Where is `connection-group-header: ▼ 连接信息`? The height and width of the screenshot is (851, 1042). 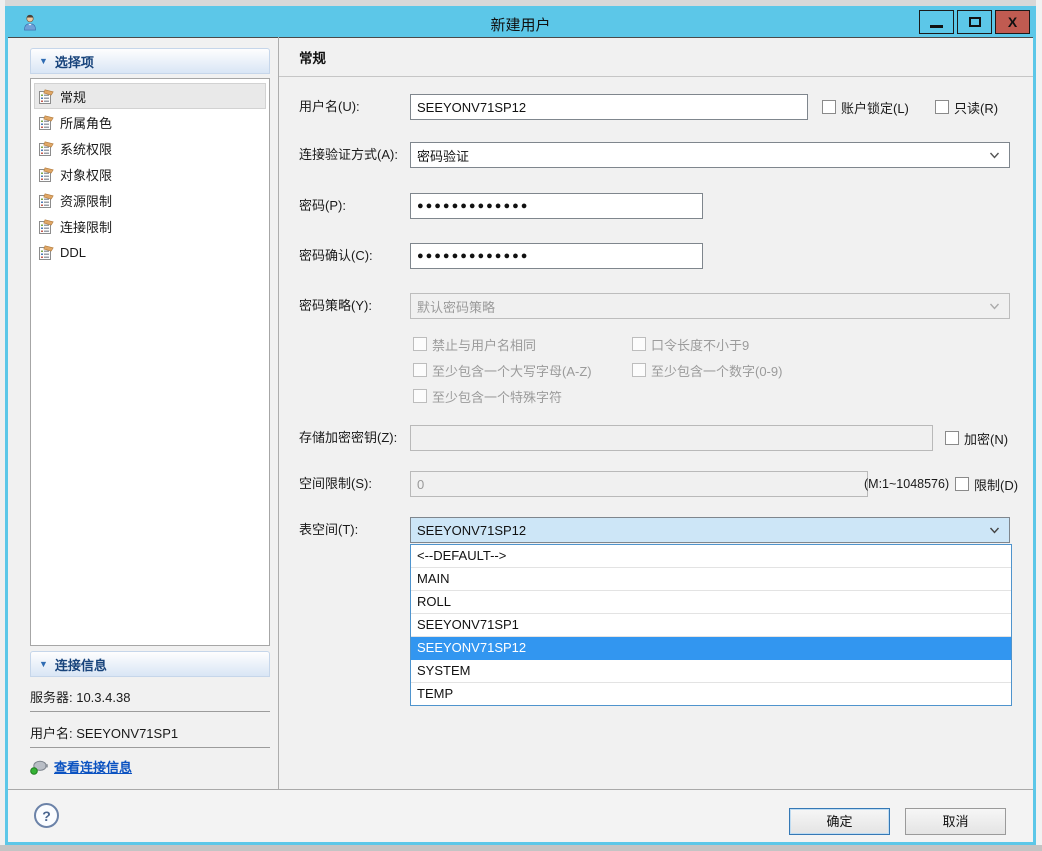 connection-group-header: ▼ 连接信息 is located at coordinates (150, 664).